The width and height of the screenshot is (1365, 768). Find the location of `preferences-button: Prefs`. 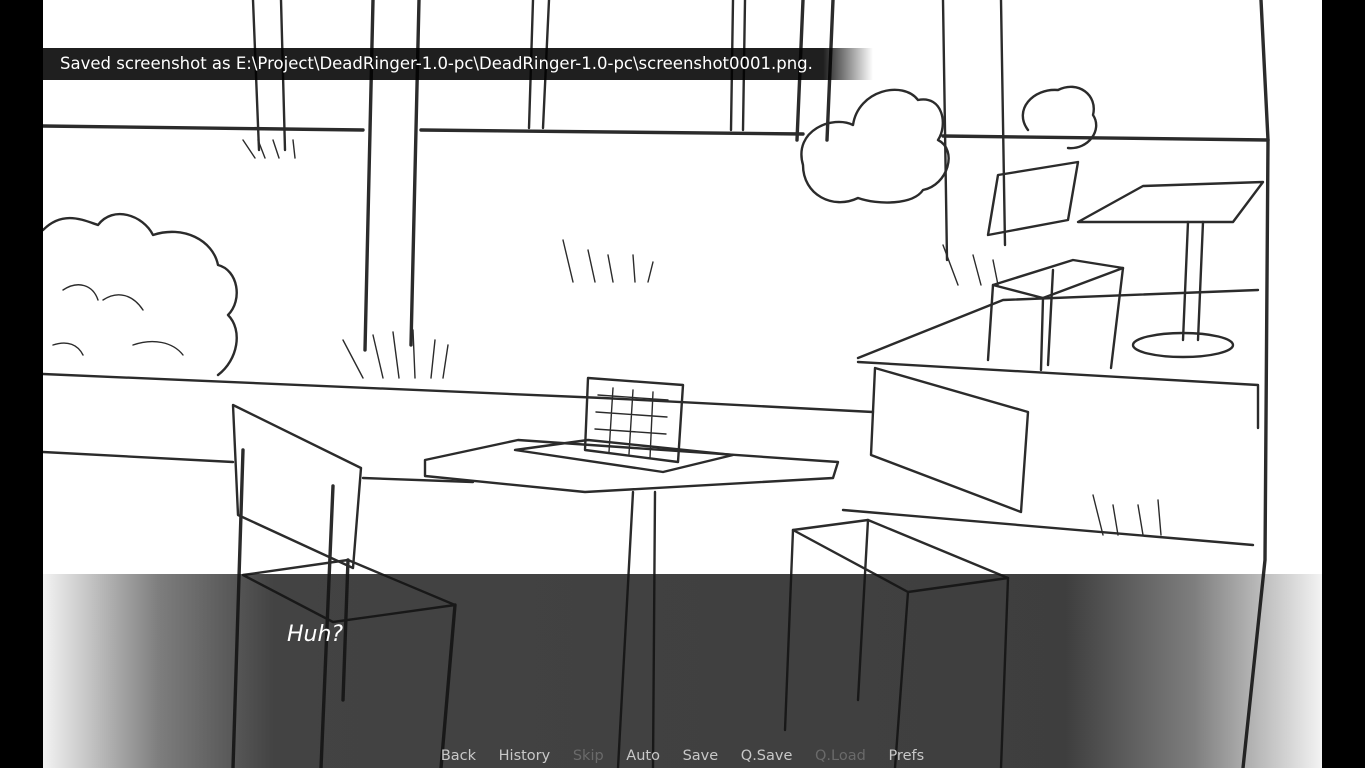

preferences-button: Prefs is located at coordinates (906, 756).